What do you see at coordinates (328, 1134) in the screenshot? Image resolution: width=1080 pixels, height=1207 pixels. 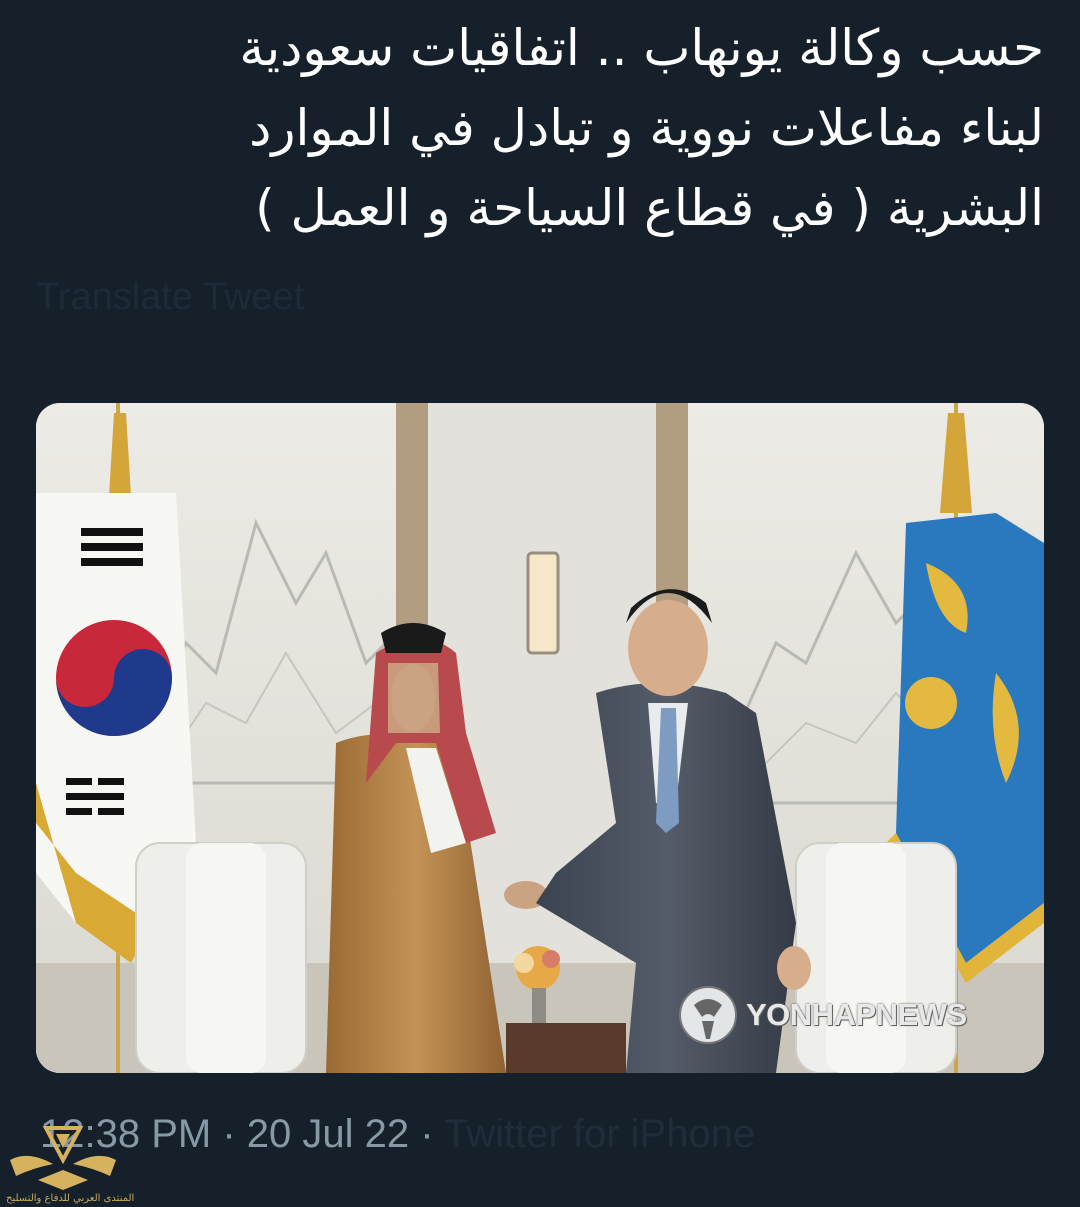 I see `tweet-date: 20 Jul 22` at bounding box center [328, 1134].